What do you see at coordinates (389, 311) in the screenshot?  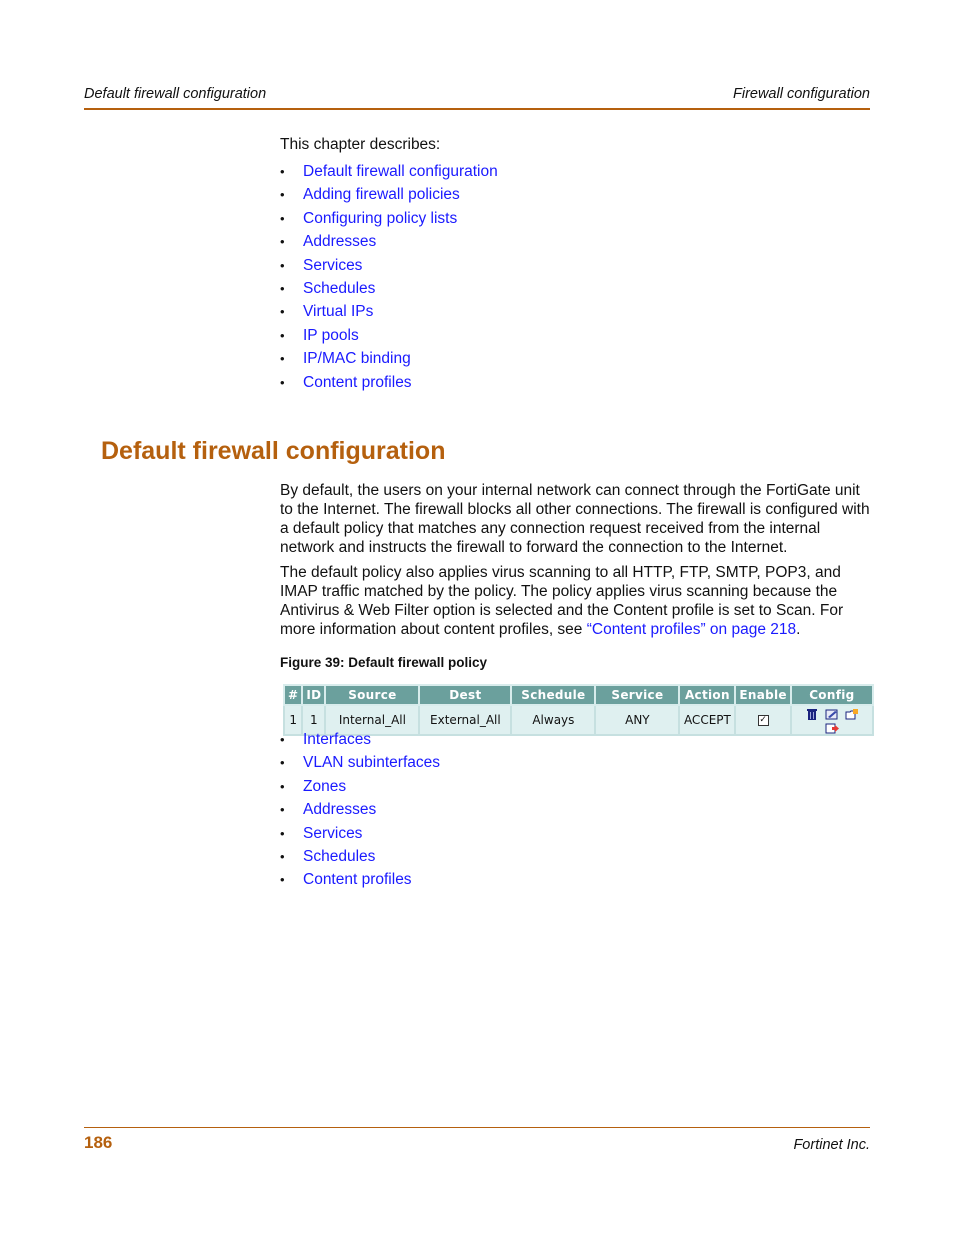 I see `list-item: • Virtual IPs` at bounding box center [389, 311].